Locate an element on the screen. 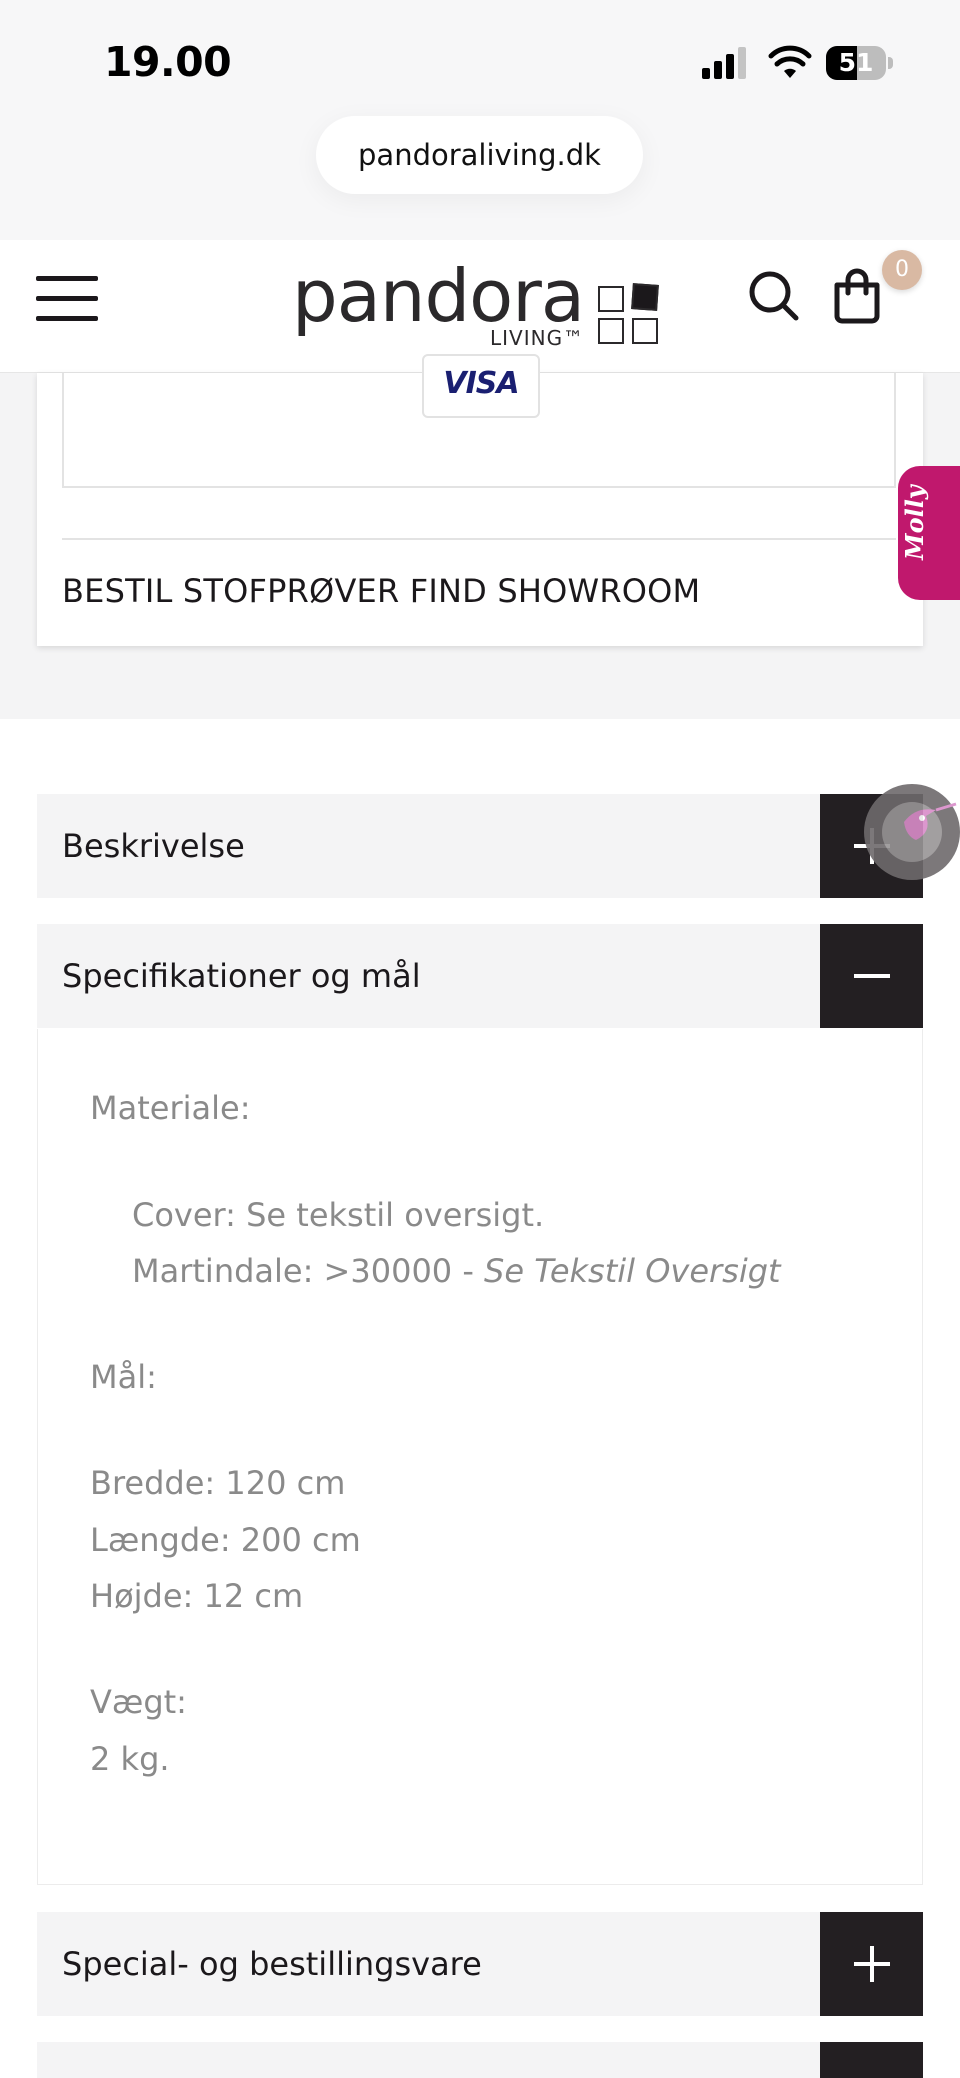 This screenshot has width=960, height=2078. menu-icon is located at coordinates (68, 299).